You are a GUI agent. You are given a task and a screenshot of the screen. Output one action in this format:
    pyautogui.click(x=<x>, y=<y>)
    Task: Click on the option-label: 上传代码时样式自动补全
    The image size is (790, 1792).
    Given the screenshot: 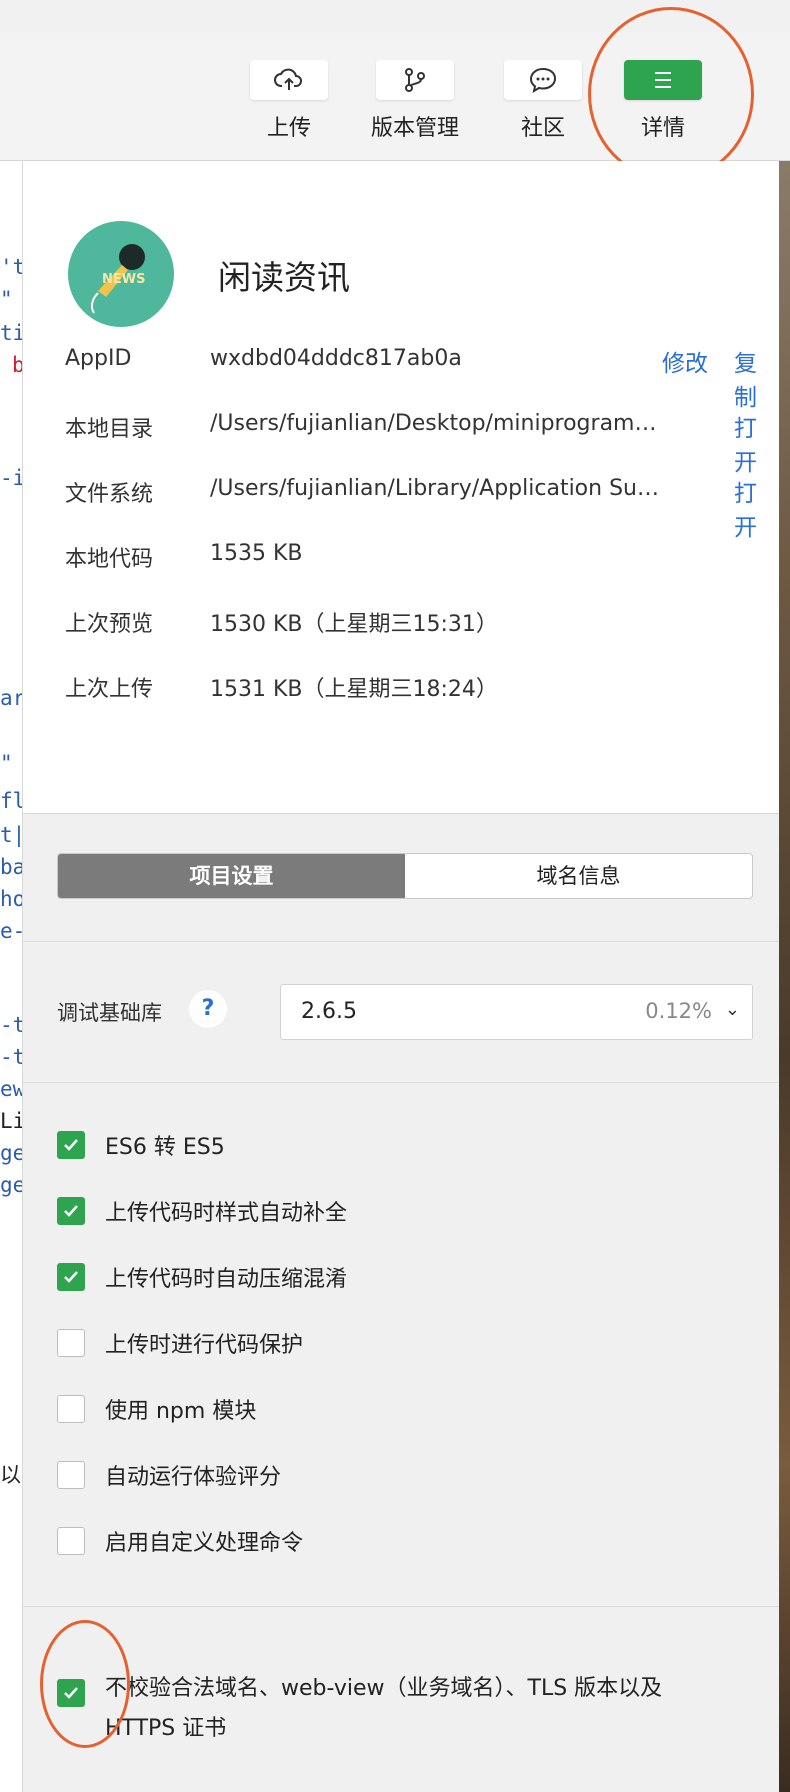 What is the action you would take?
    pyautogui.click(x=226, y=1213)
    